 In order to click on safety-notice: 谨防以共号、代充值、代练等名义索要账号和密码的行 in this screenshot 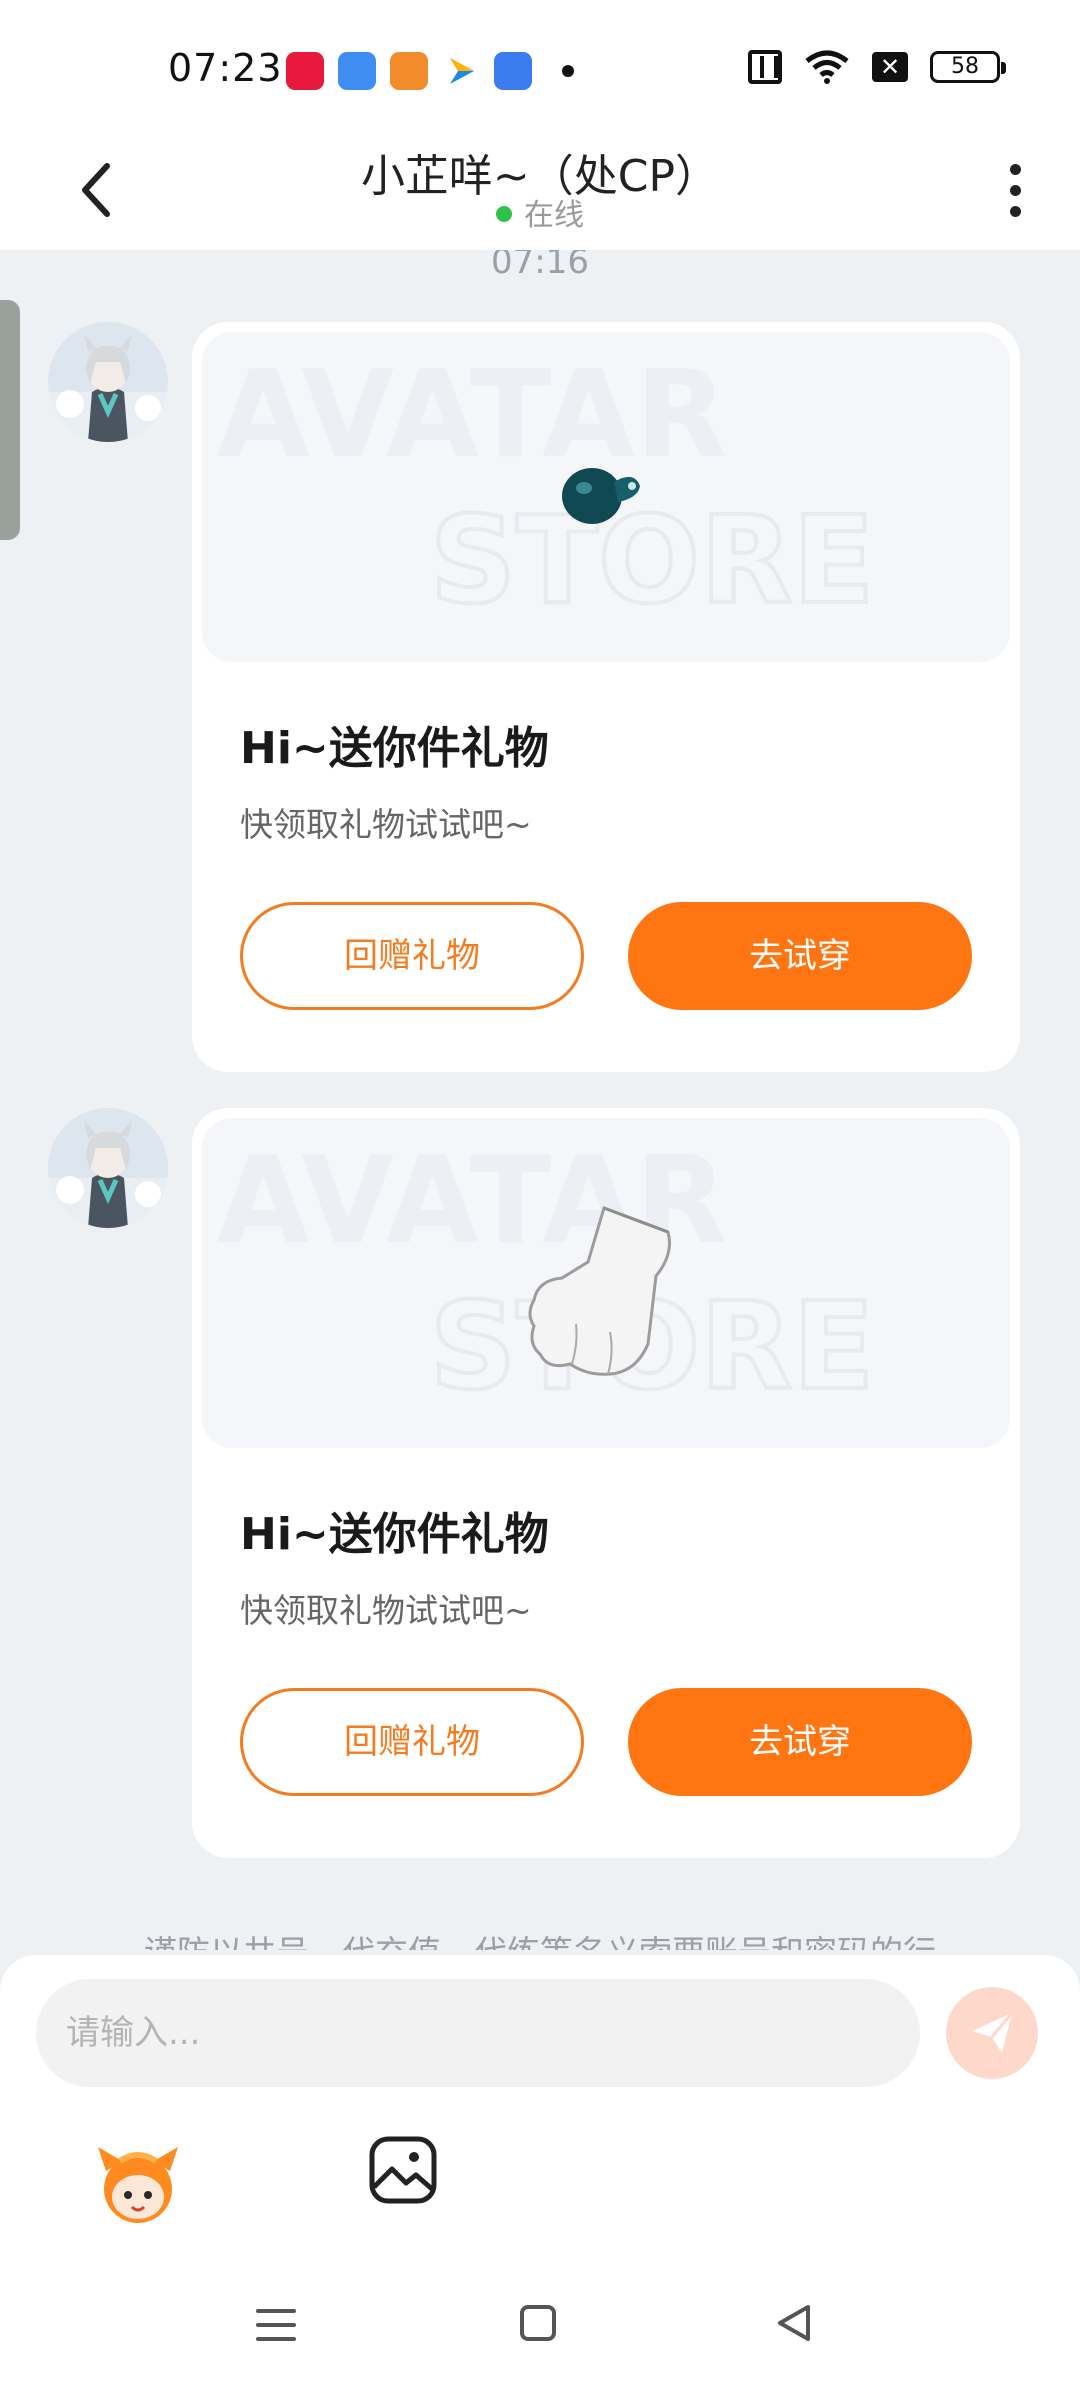, I will do `click(540, 1938)`.